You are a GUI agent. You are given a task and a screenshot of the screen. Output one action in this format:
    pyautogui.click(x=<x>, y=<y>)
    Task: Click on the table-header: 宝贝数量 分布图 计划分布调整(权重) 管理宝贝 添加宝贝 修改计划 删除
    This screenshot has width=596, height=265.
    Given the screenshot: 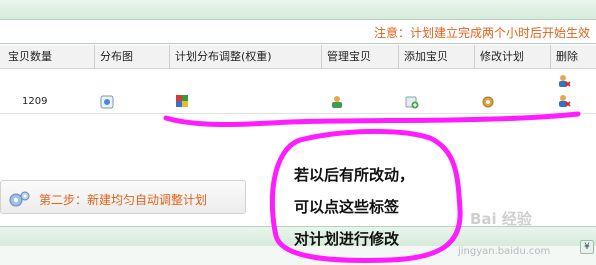 What is the action you would take?
    pyautogui.click(x=298, y=57)
    